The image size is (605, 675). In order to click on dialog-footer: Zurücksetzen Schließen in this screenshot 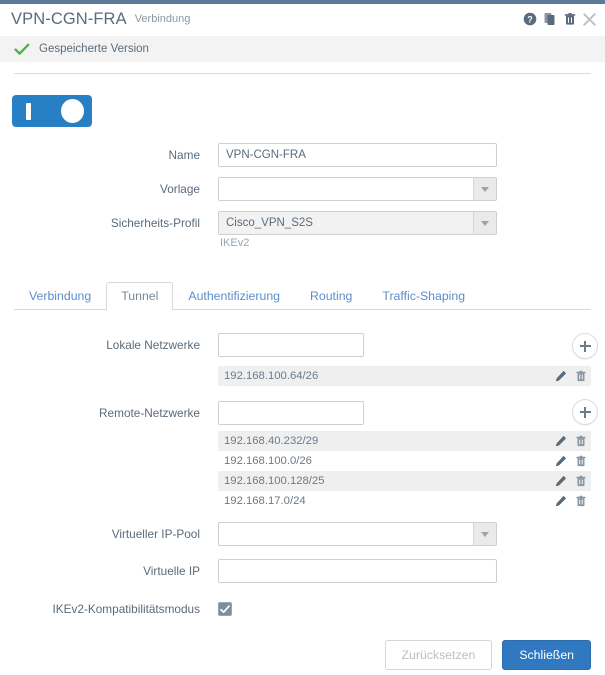, I will do `click(487, 655)`.